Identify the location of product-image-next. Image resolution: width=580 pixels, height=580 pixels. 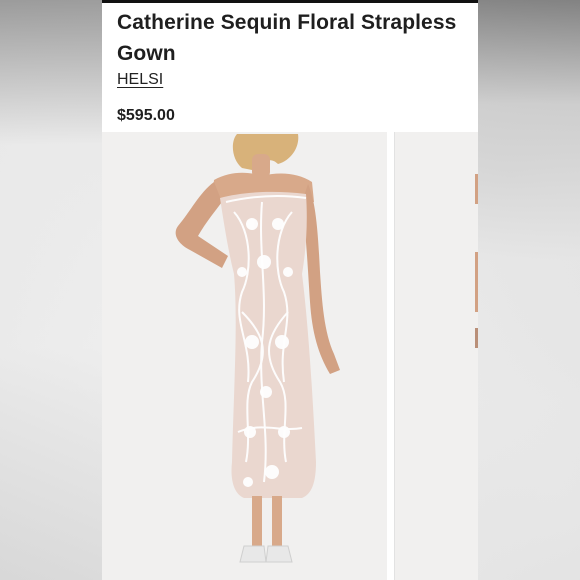
(436, 356).